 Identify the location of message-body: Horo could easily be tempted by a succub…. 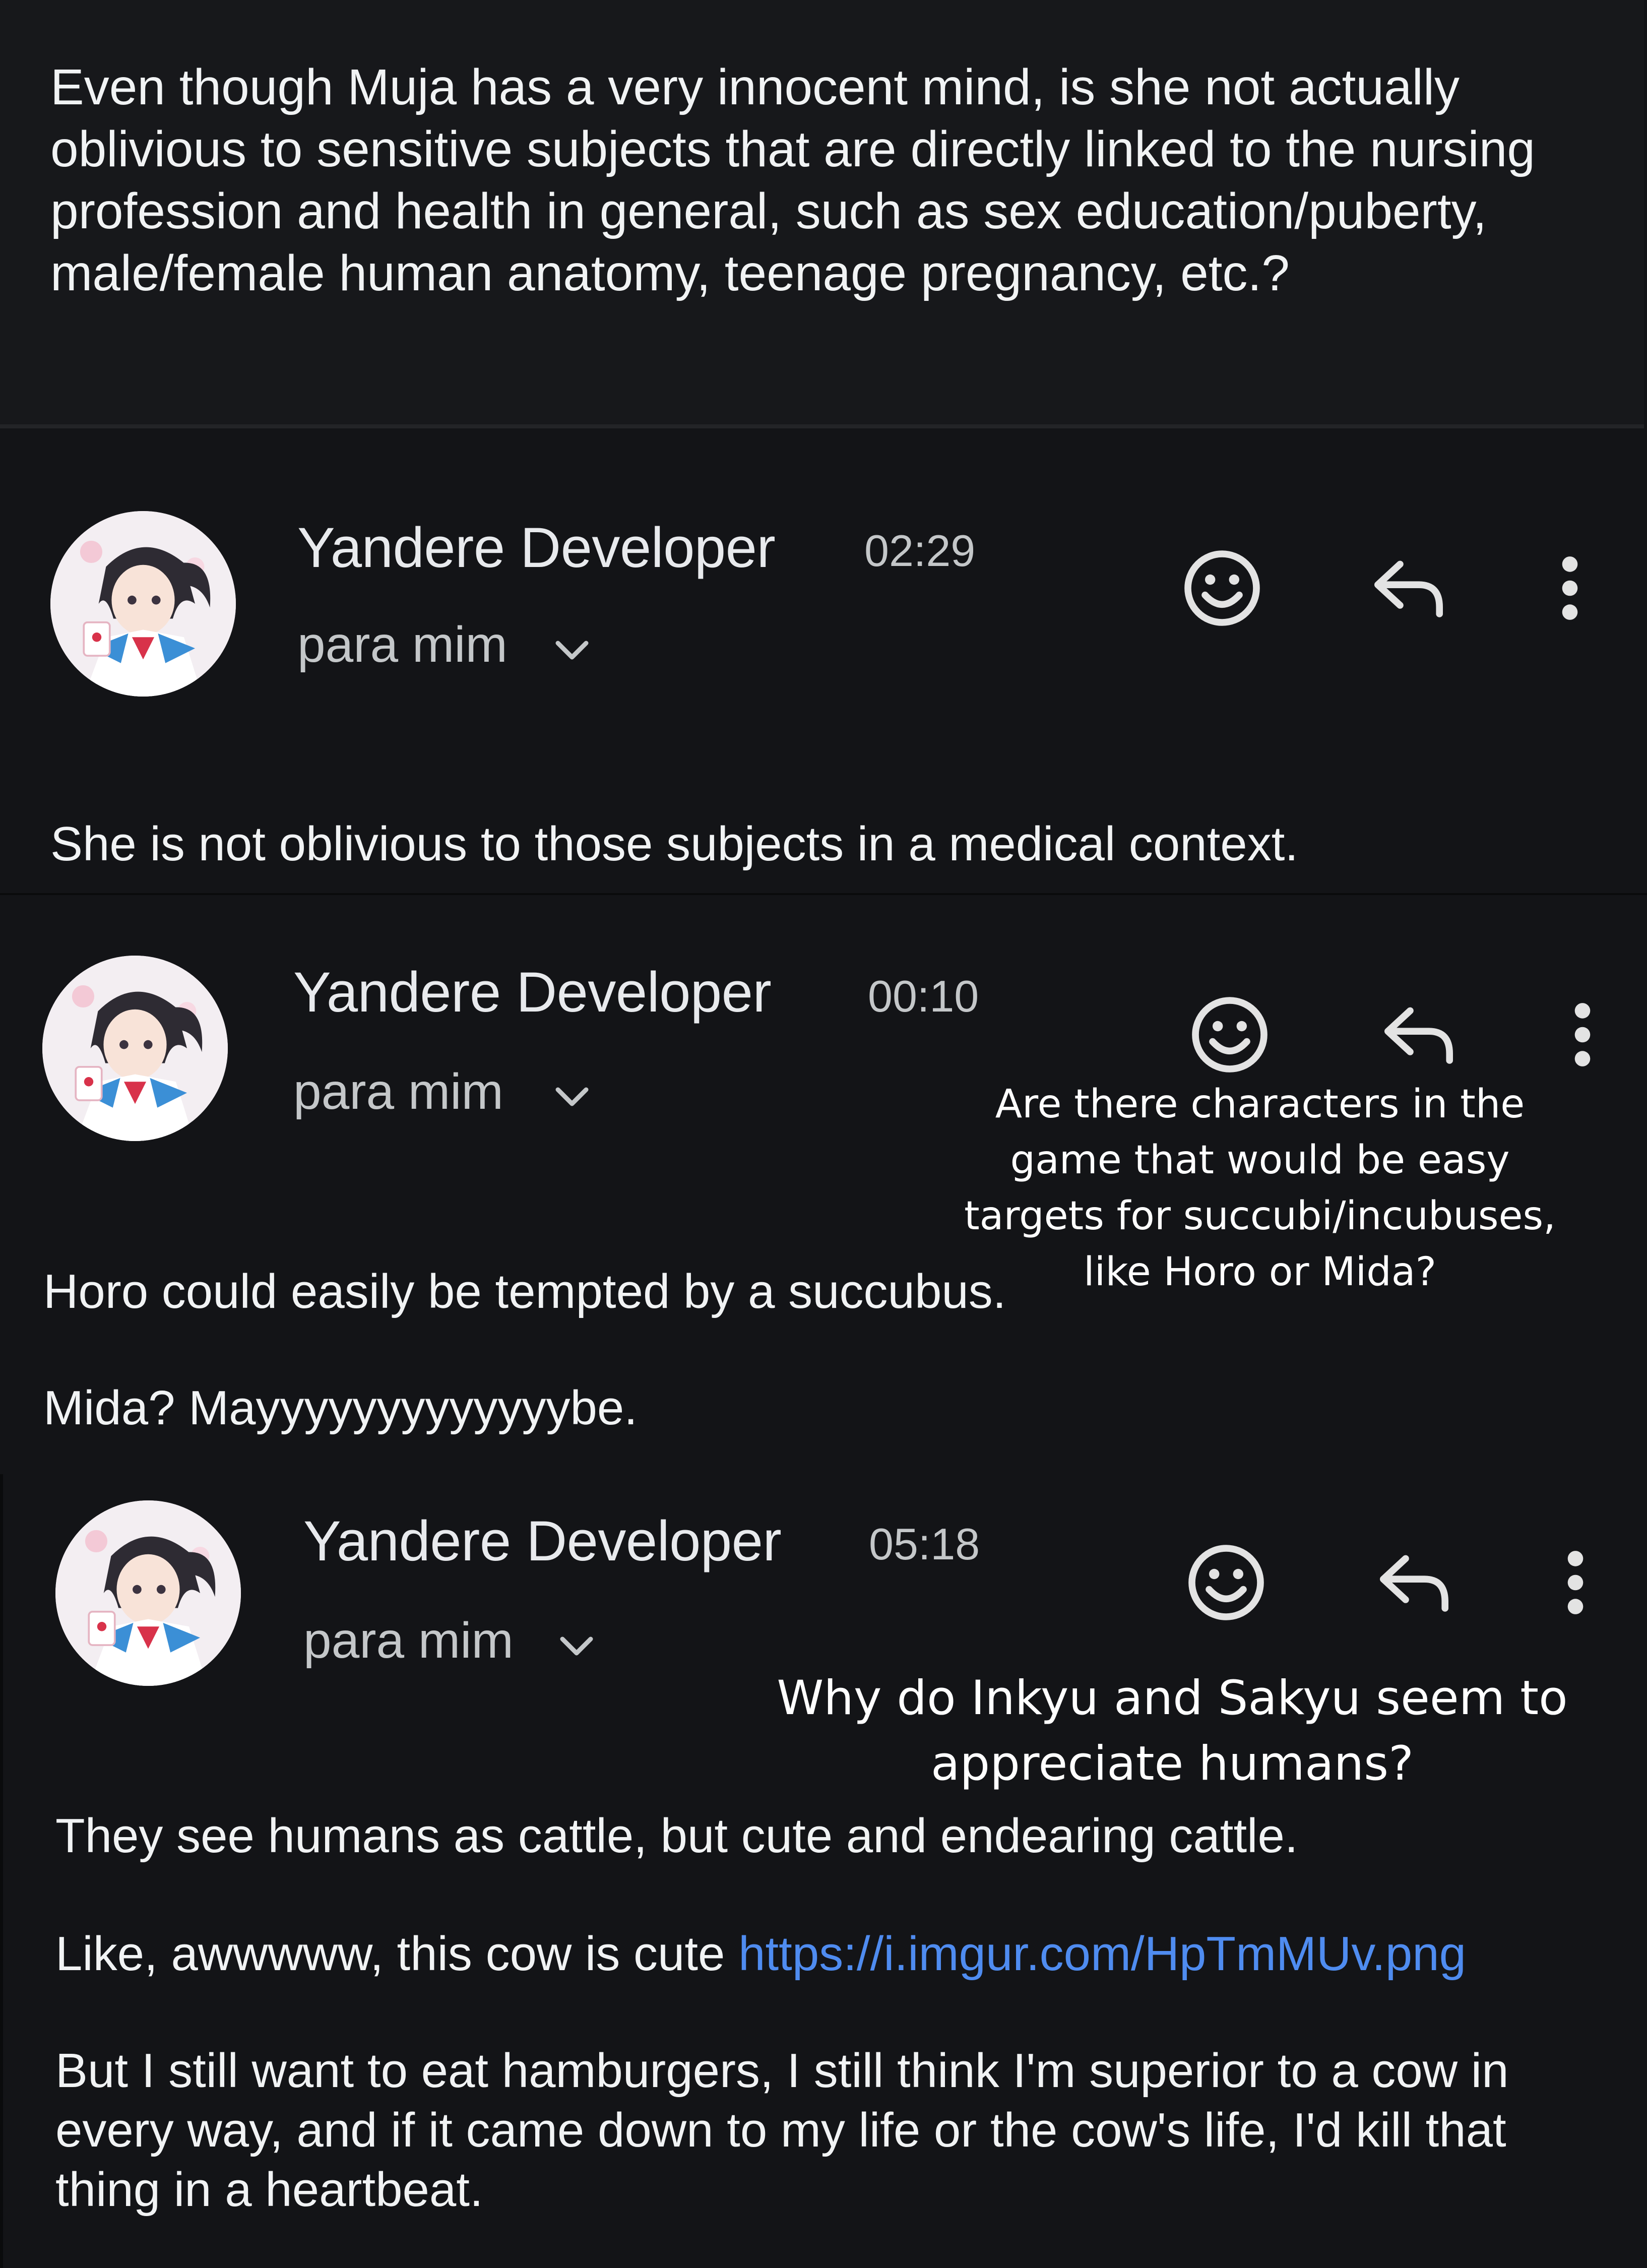
(524, 1291).